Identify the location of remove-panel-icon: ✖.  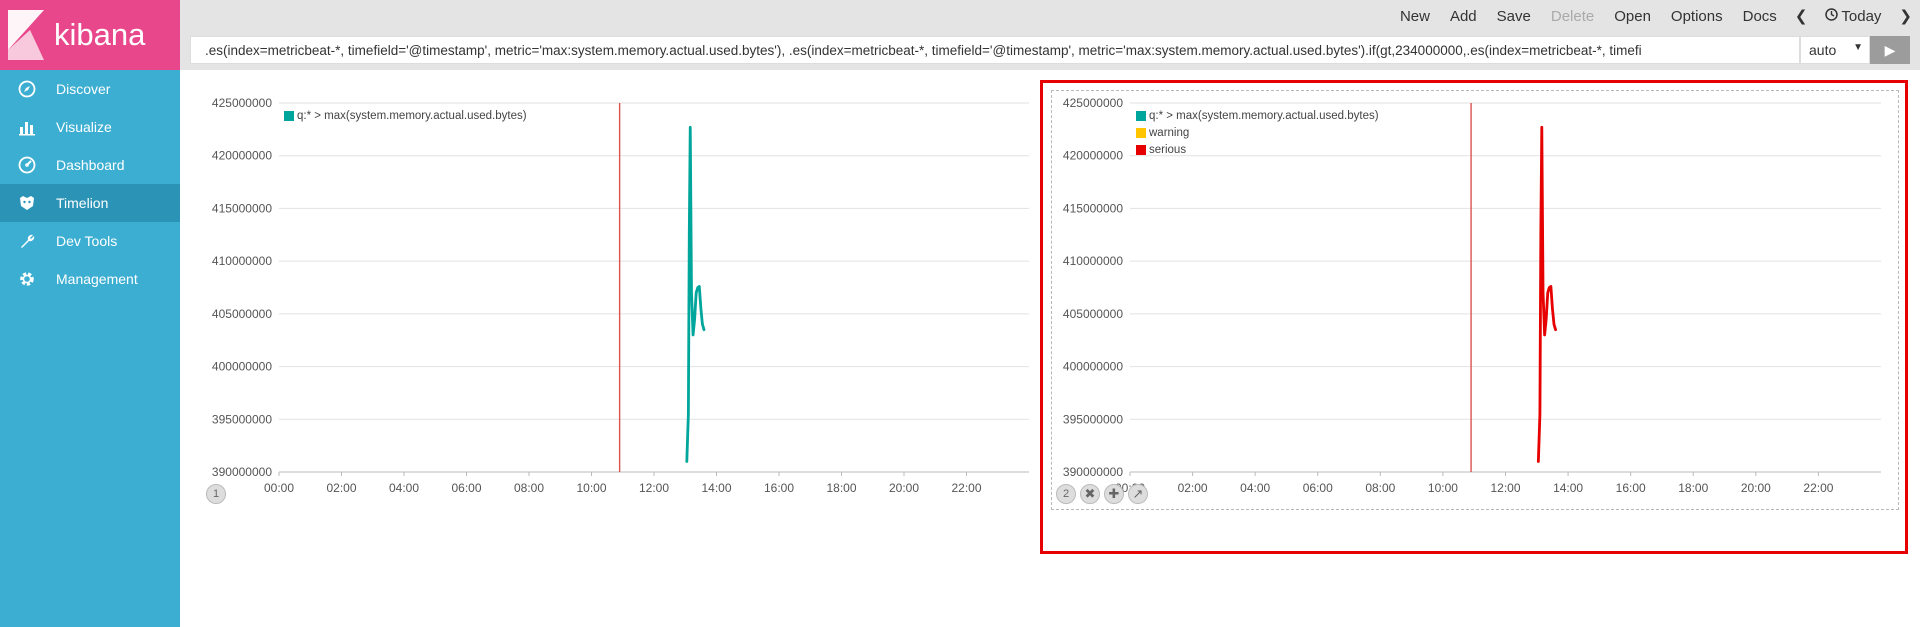
(1090, 494).